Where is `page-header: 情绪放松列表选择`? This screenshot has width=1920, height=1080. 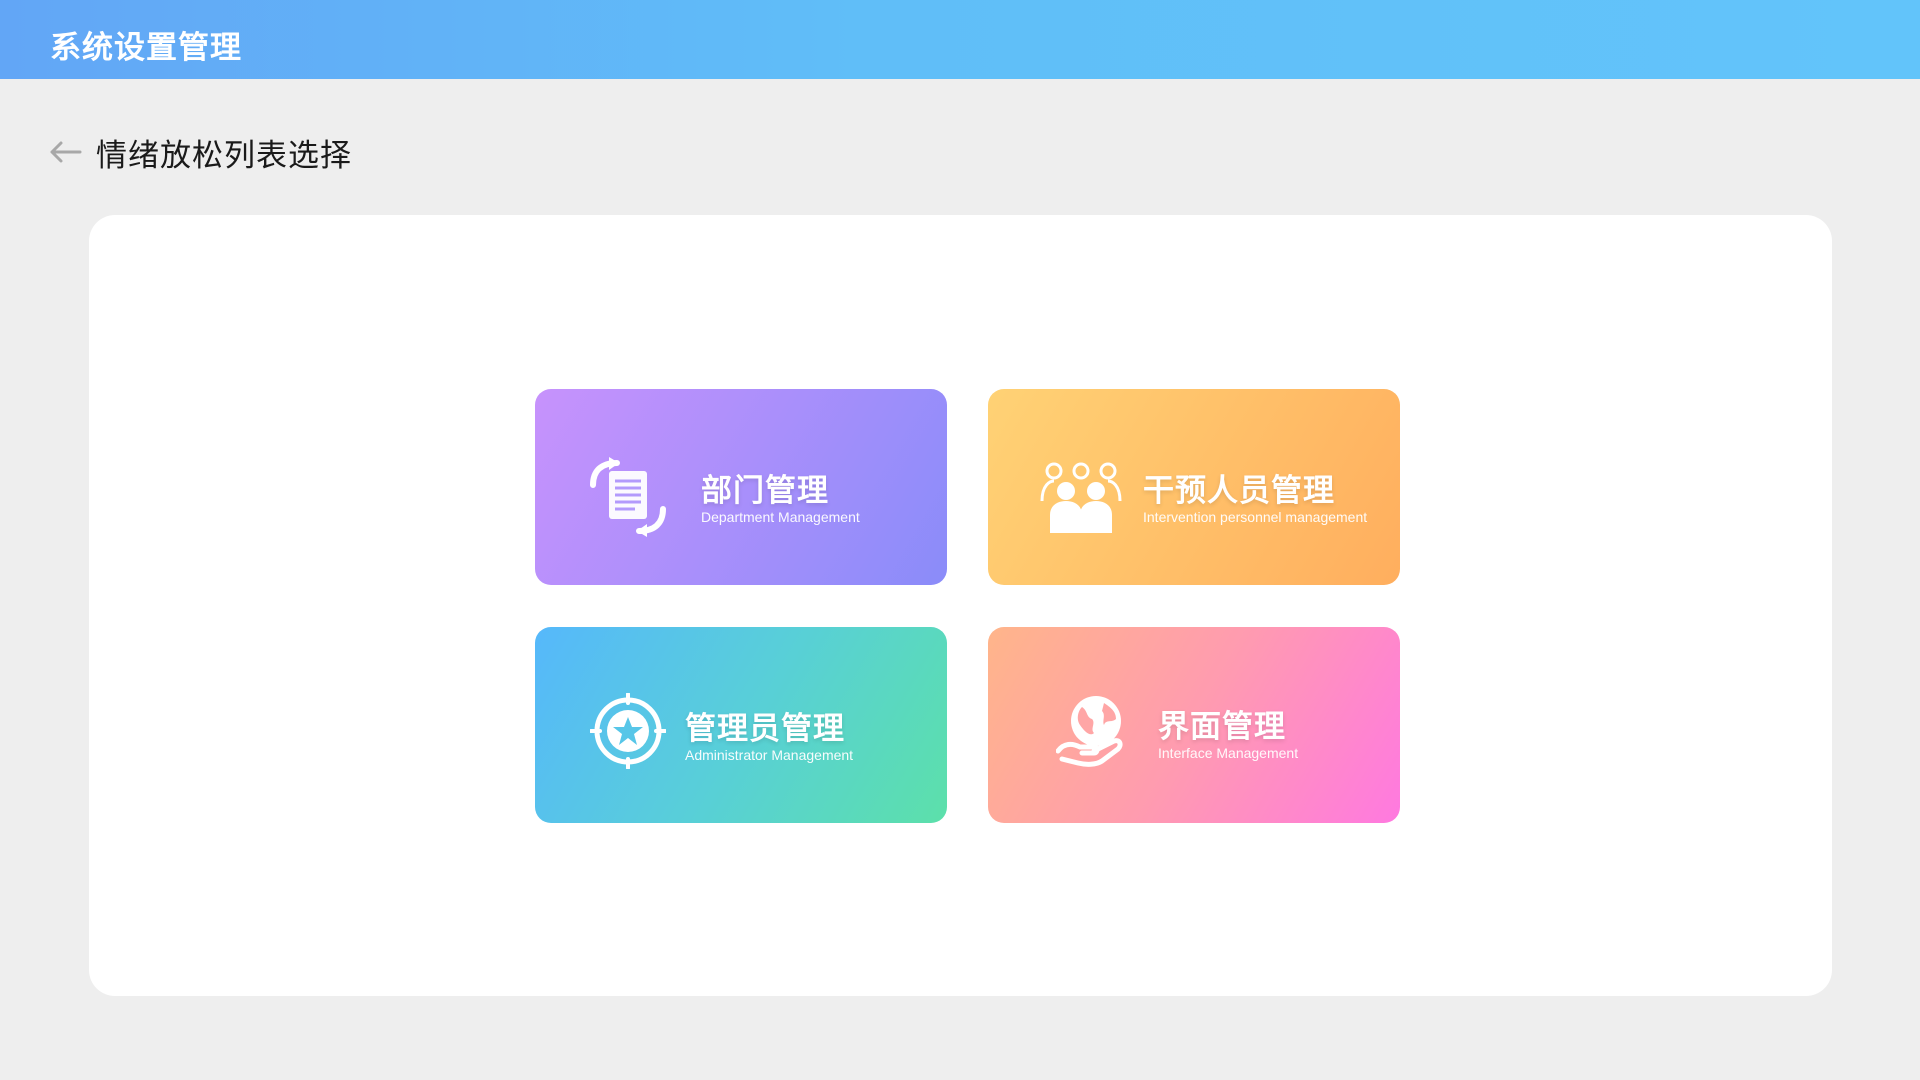 page-header: 情绪放松列表选择 is located at coordinates (200, 152).